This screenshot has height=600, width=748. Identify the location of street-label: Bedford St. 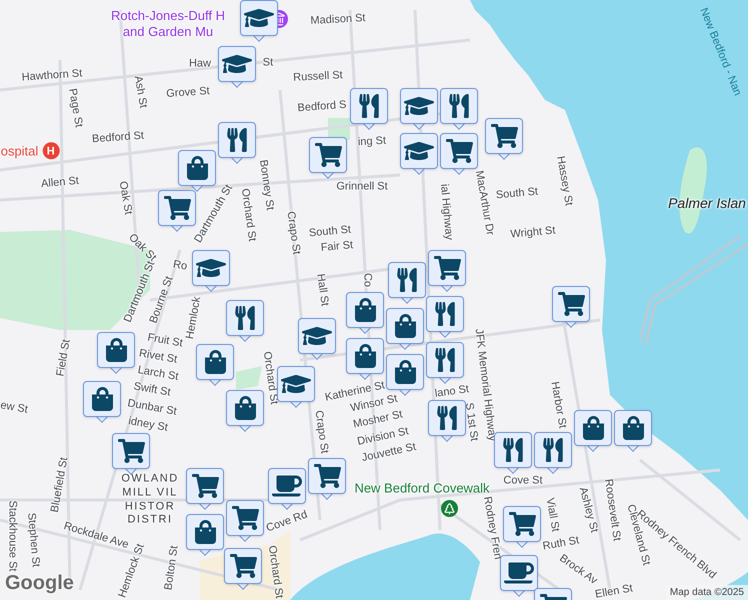
(118, 138).